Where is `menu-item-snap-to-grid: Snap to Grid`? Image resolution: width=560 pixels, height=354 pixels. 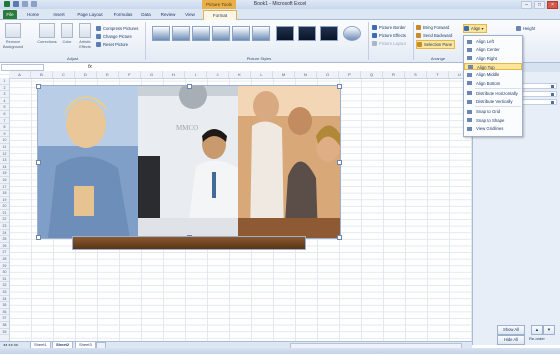 menu-item-snap-to-grid: Snap to Grid is located at coordinates (493, 112).